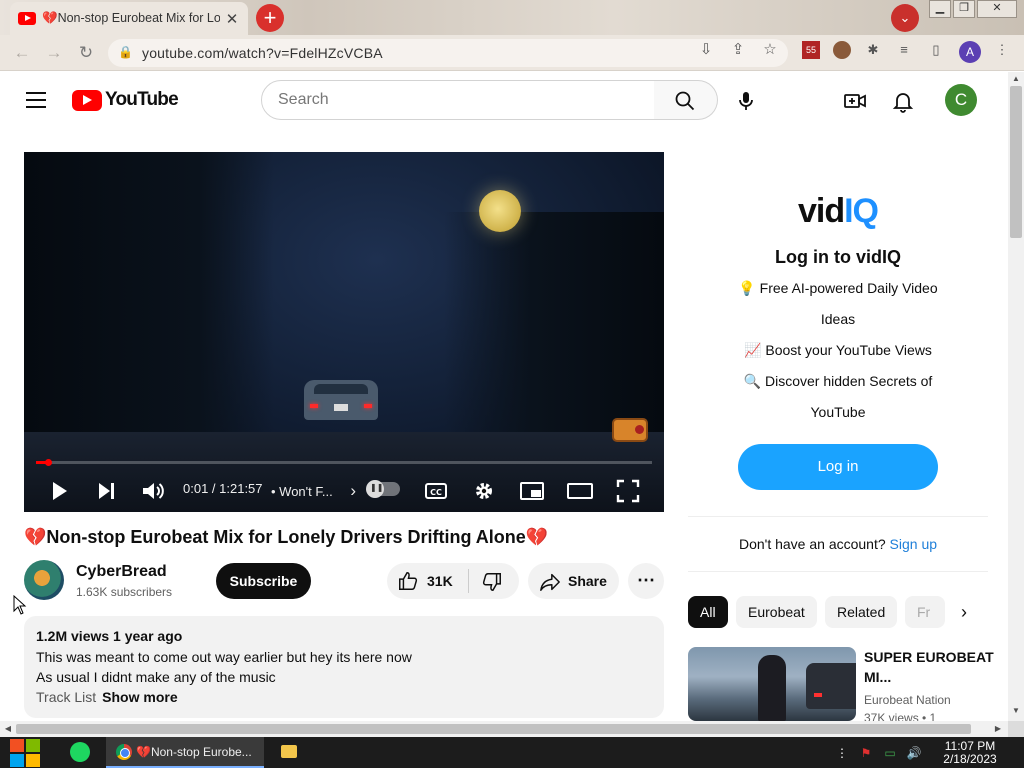  Describe the element at coordinates (842, 50) in the screenshot. I see `extension-avatar-icon` at that location.